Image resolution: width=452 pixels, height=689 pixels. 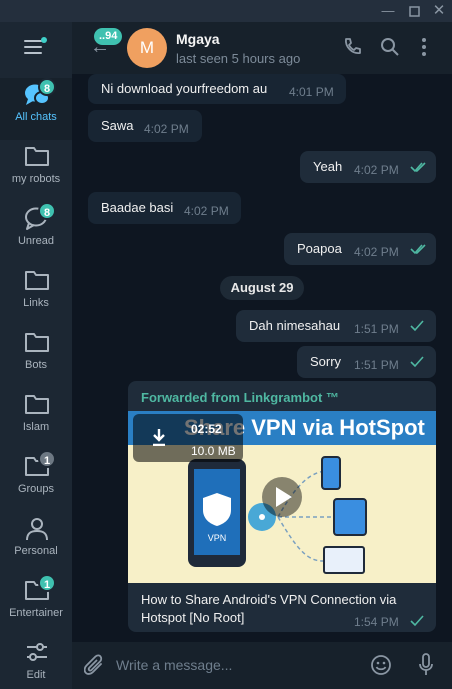 I want to click on download-icon, so click(x=159, y=437).